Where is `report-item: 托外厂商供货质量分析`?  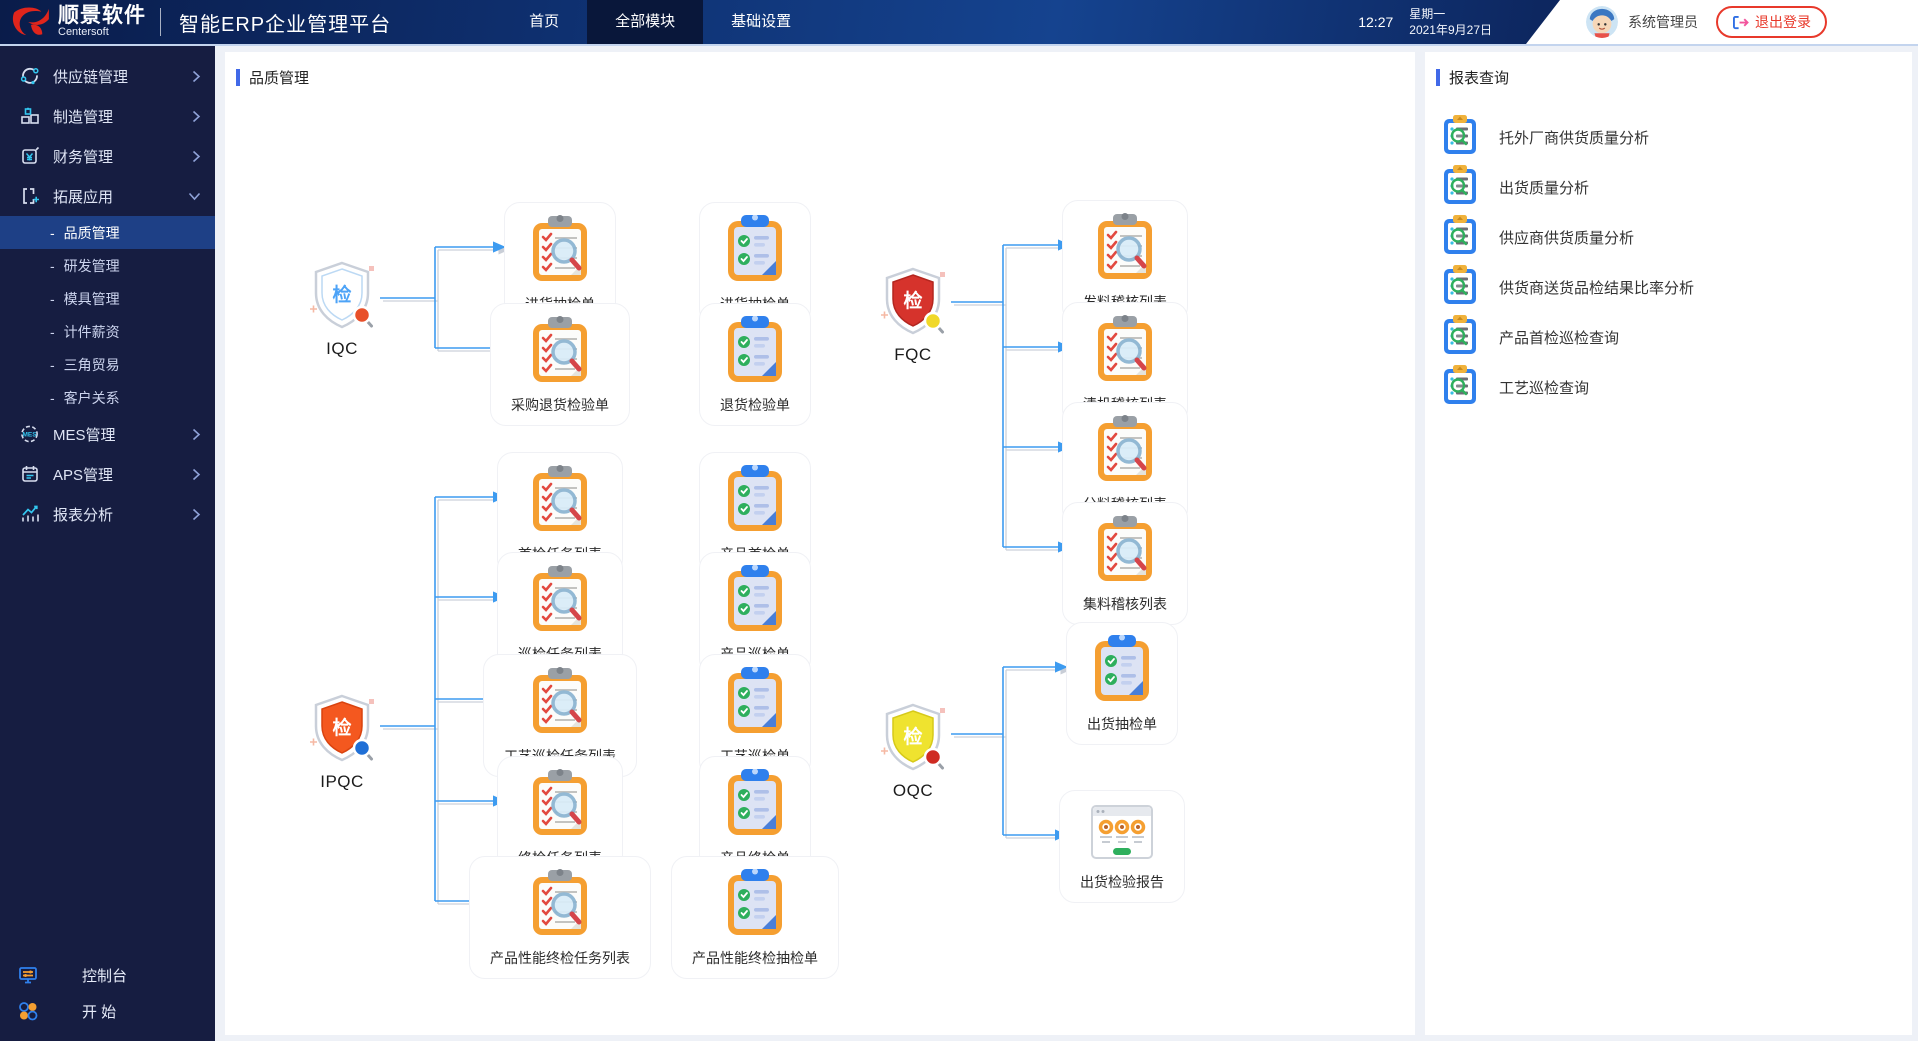
report-item: 托外厂商供货质量分析 is located at coordinates (1671, 137).